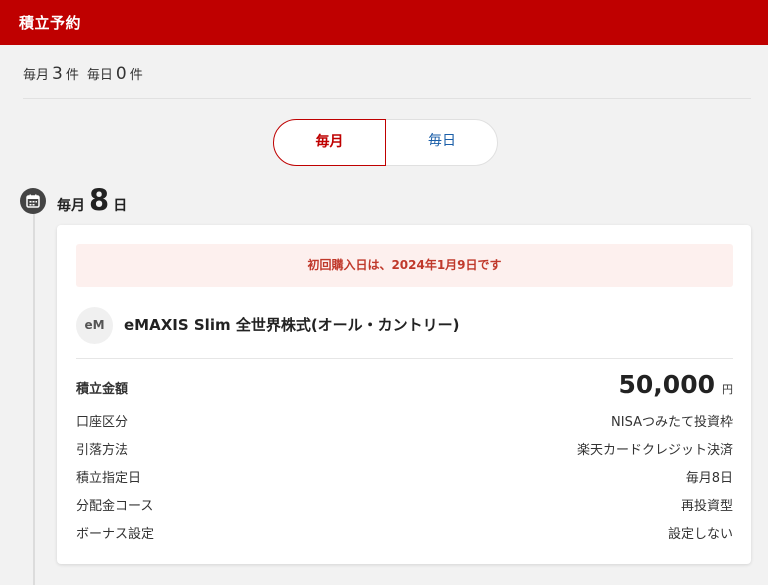 This screenshot has width=768, height=585. I want to click on schedule-day-heading: 毎月 8 日, so click(92, 200).